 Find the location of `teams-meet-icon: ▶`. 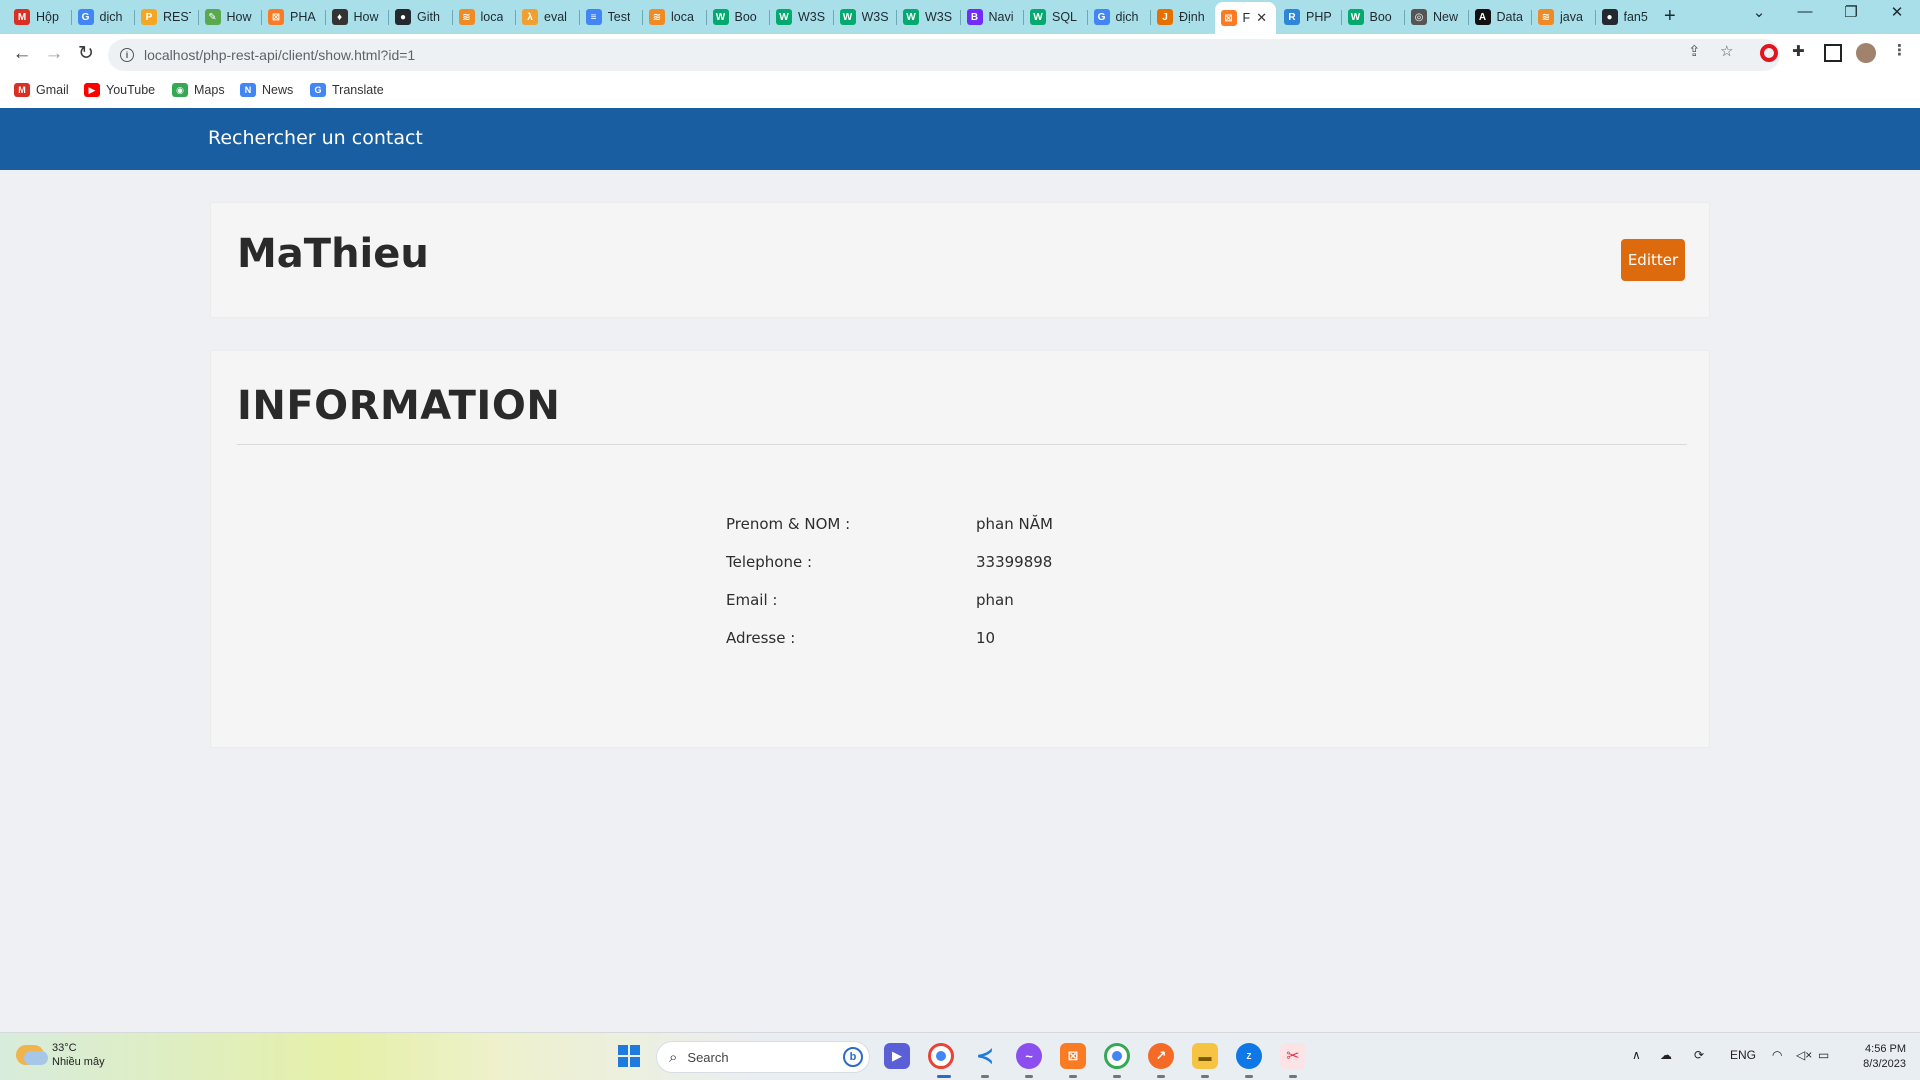

teams-meet-icon: ▶ is located at coordinates (897, 1056).